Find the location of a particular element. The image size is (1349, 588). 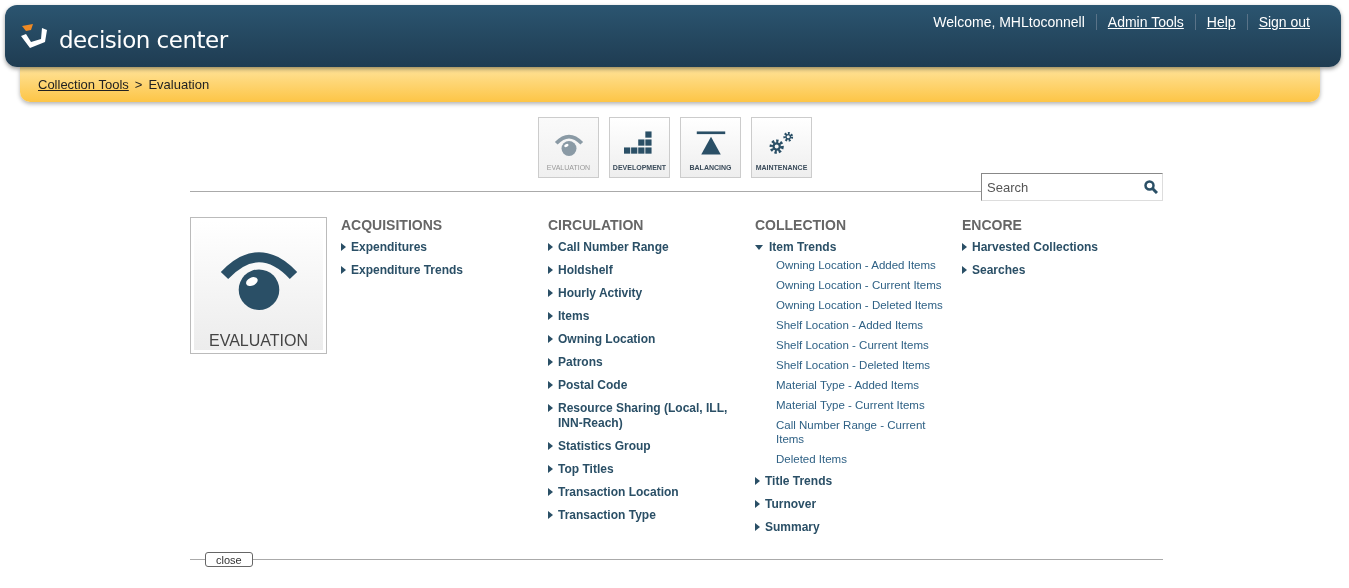

category-heading: ENCORE is located at coordinates (992, 225).